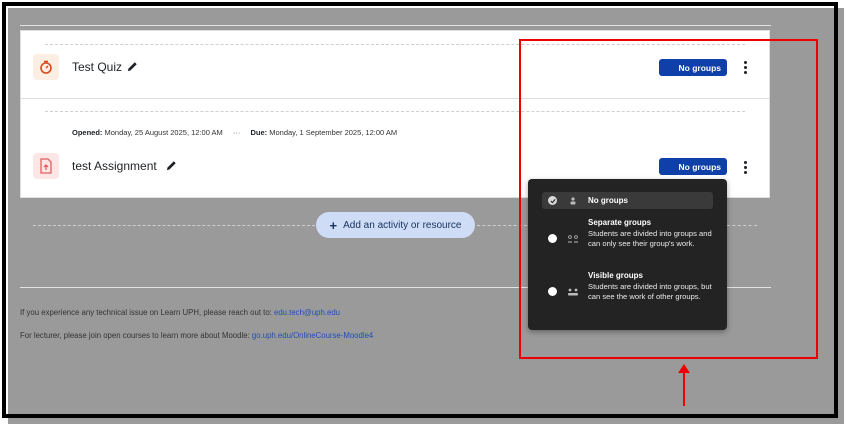 Image resolution: width=846 pixels, height=429 pixels. I want to click on add-activity-button: + Add an activity or resource, so click(395, 225).